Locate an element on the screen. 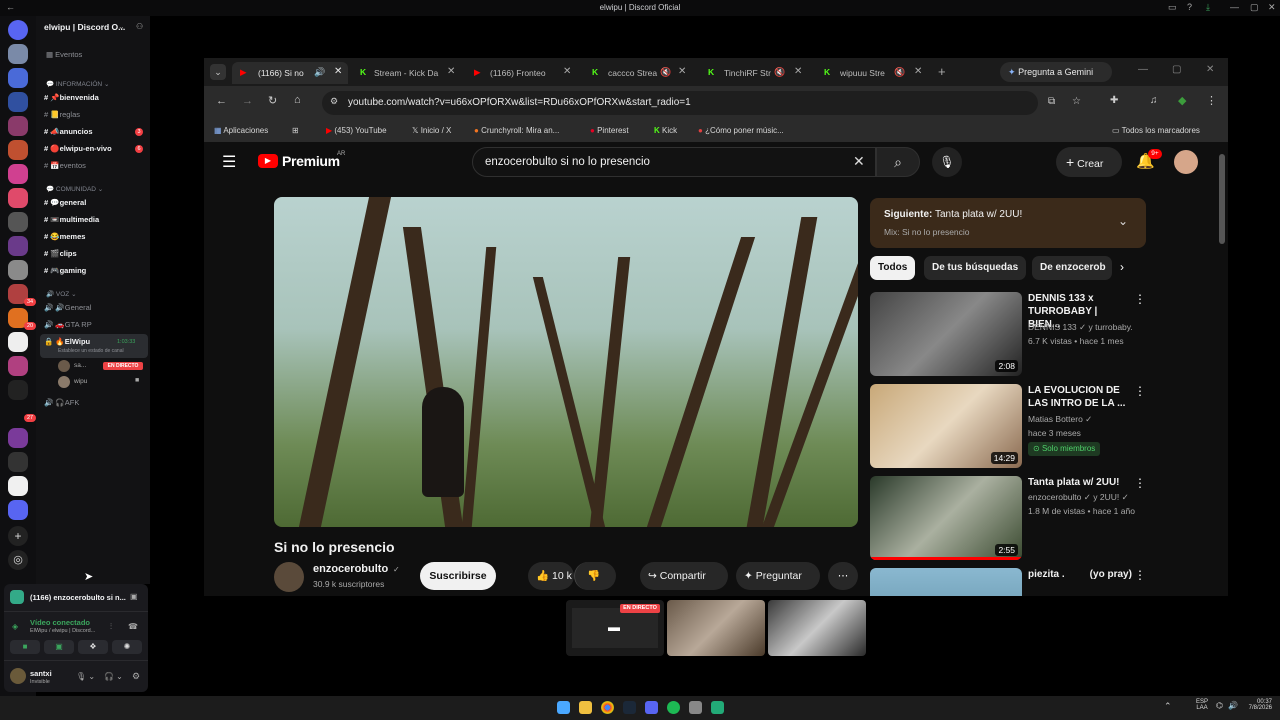 Image resolution: width=1280 pixels, height=720 pixels. download-icon: ⤓ is located at coordinates (1208, 7).